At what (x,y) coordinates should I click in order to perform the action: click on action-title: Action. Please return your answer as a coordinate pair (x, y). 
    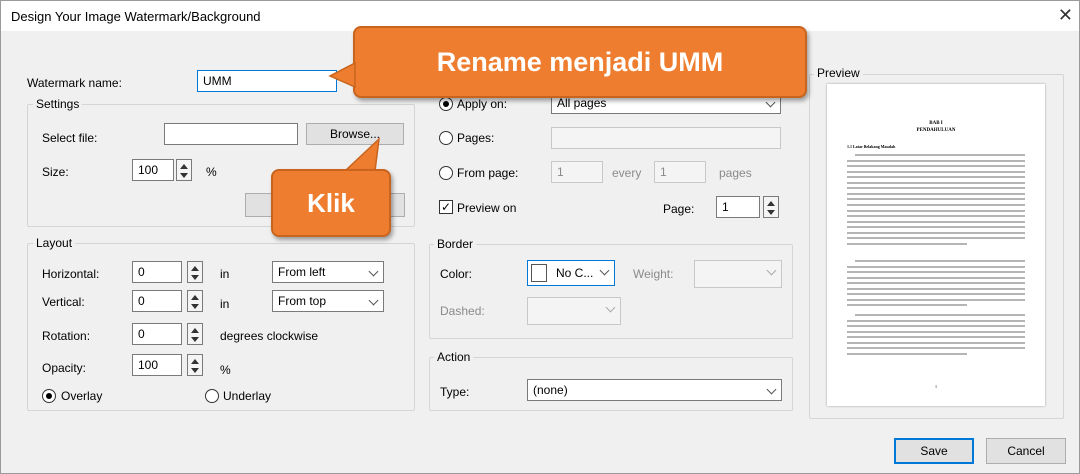
    Looking at the image, I should click on (454, 357).